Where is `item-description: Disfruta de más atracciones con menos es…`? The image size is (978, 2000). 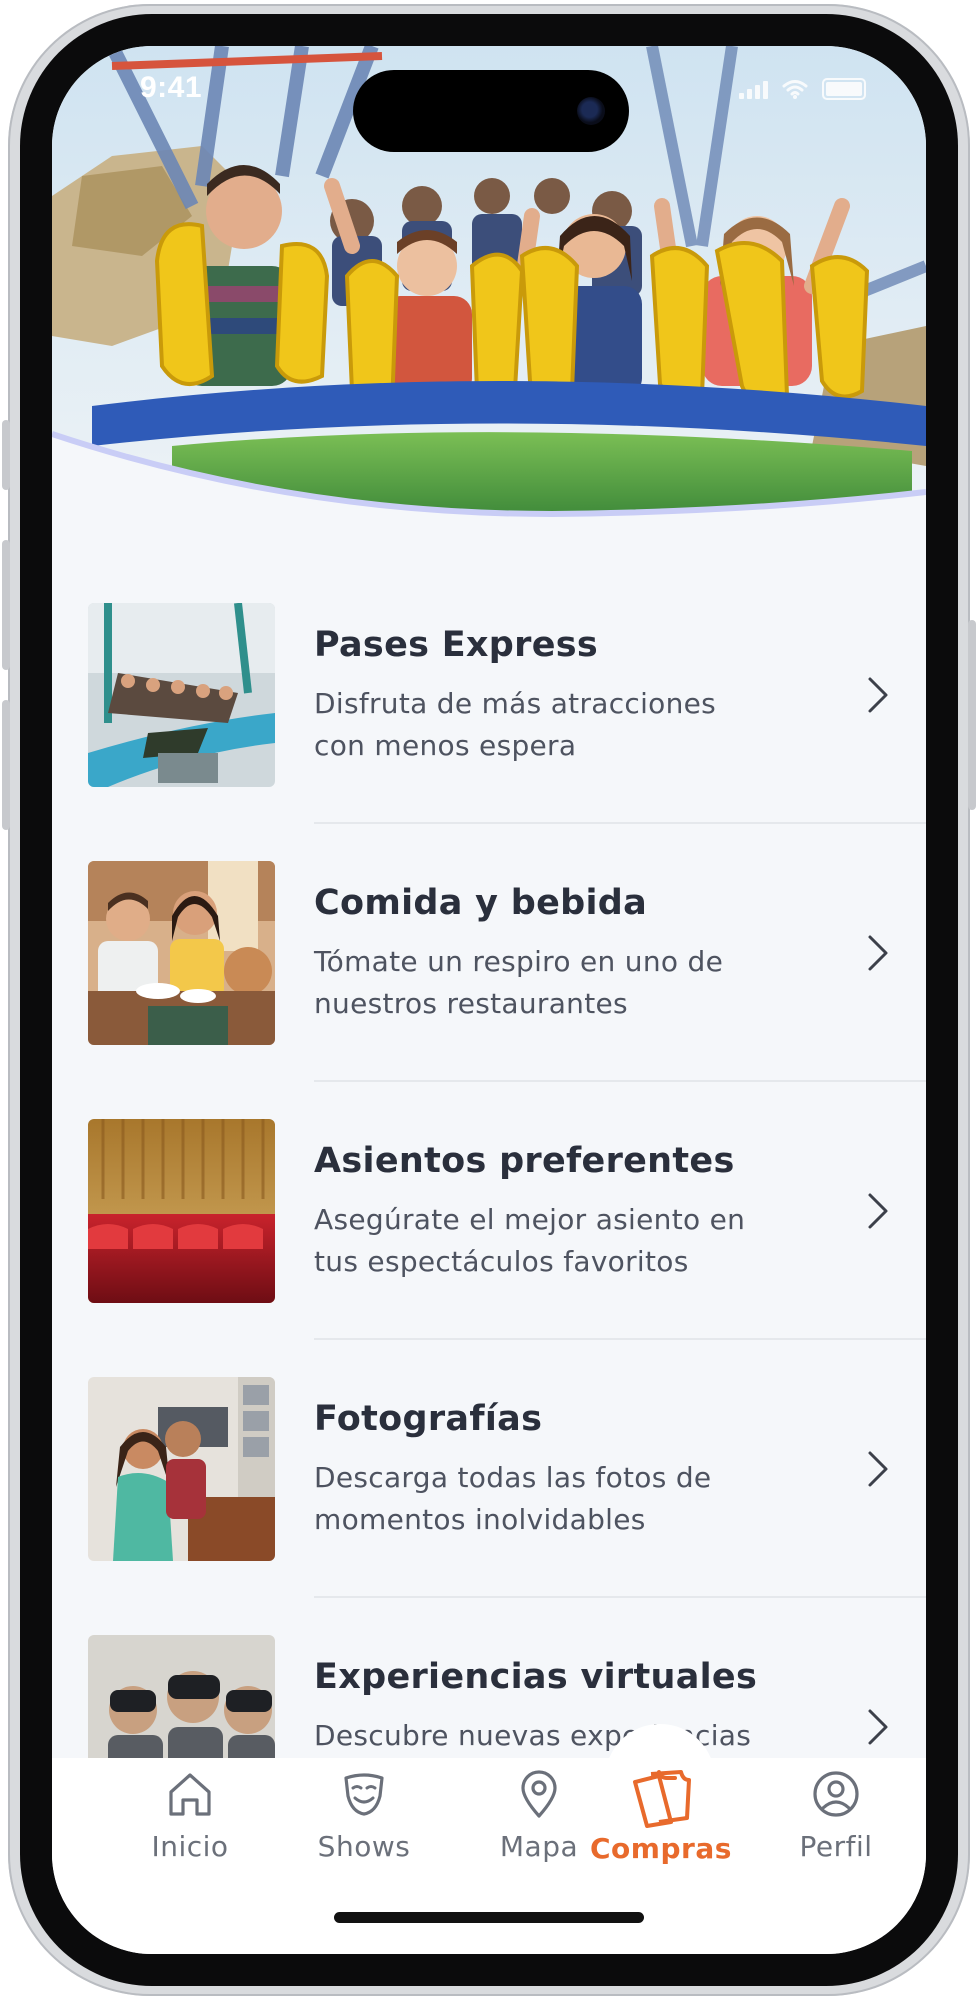 item-description: Disfruta de más atracciones con menos es… is located at coordinates (515, 724).